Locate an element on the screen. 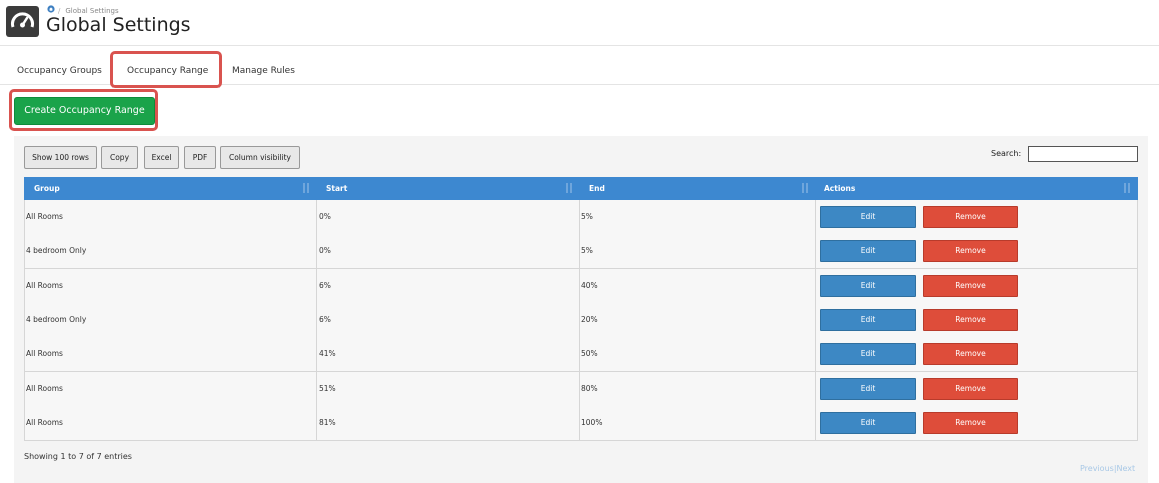 This screenshot has height=483, width=1159. show-rows-button: Show 100 rows is located at coordinates (60, 157).